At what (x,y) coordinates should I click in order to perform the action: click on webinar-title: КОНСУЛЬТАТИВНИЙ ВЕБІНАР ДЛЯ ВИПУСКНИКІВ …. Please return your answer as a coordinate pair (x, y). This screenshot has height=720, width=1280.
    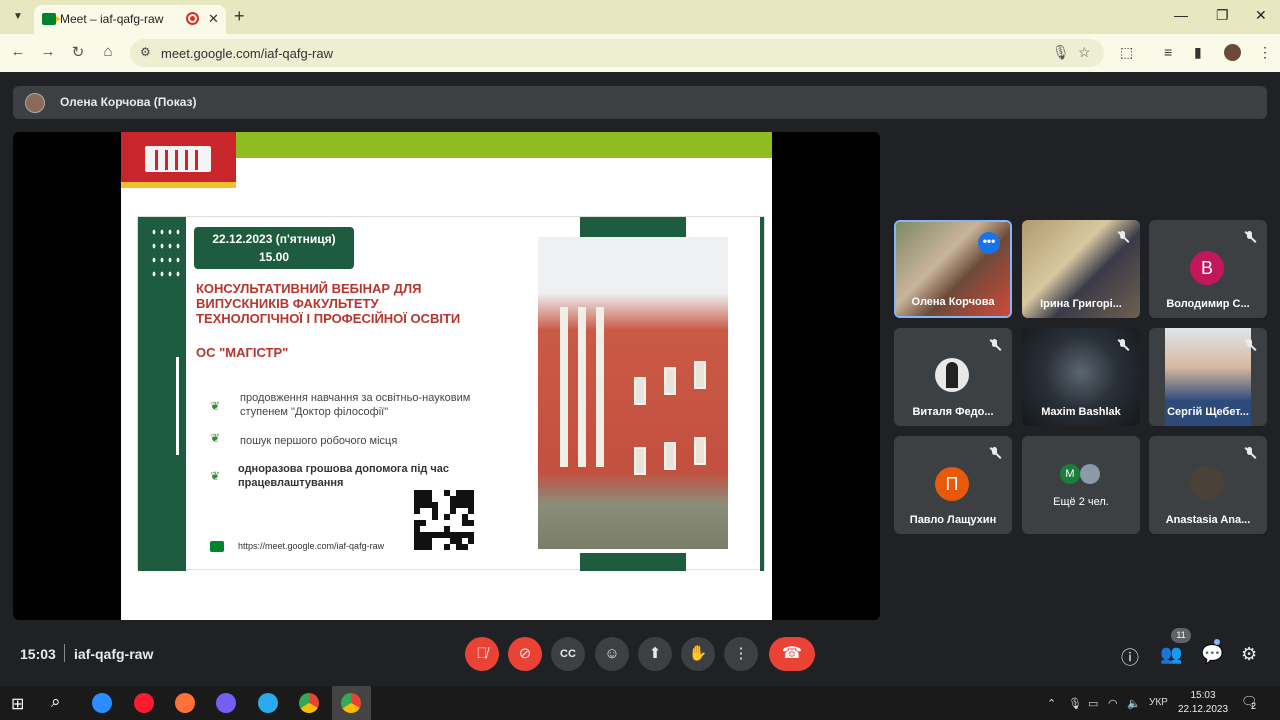
    Looking at the image, I should click on (366, 303).